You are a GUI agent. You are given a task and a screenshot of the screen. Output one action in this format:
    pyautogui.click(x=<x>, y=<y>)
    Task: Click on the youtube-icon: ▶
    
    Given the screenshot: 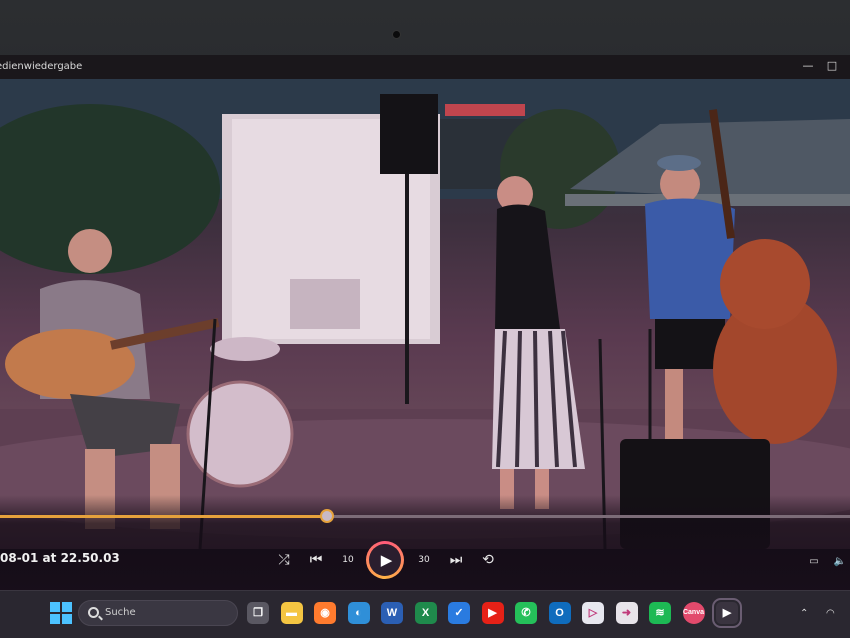 What is the action you would take?
    pyautogui.click(x=492, y=613)
    